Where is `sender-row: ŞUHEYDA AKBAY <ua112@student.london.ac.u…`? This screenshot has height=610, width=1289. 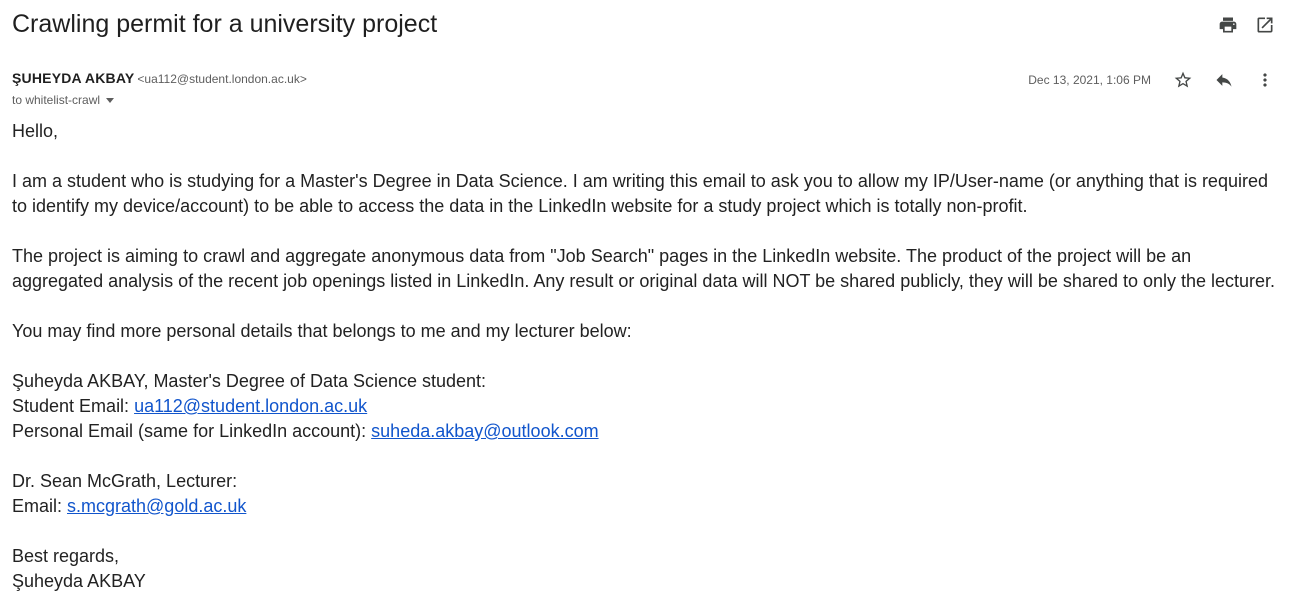 sender-row: ŞUHEYDA AKBAY <ua112@student.london.ac.u… is located at coordinates (159, 78).